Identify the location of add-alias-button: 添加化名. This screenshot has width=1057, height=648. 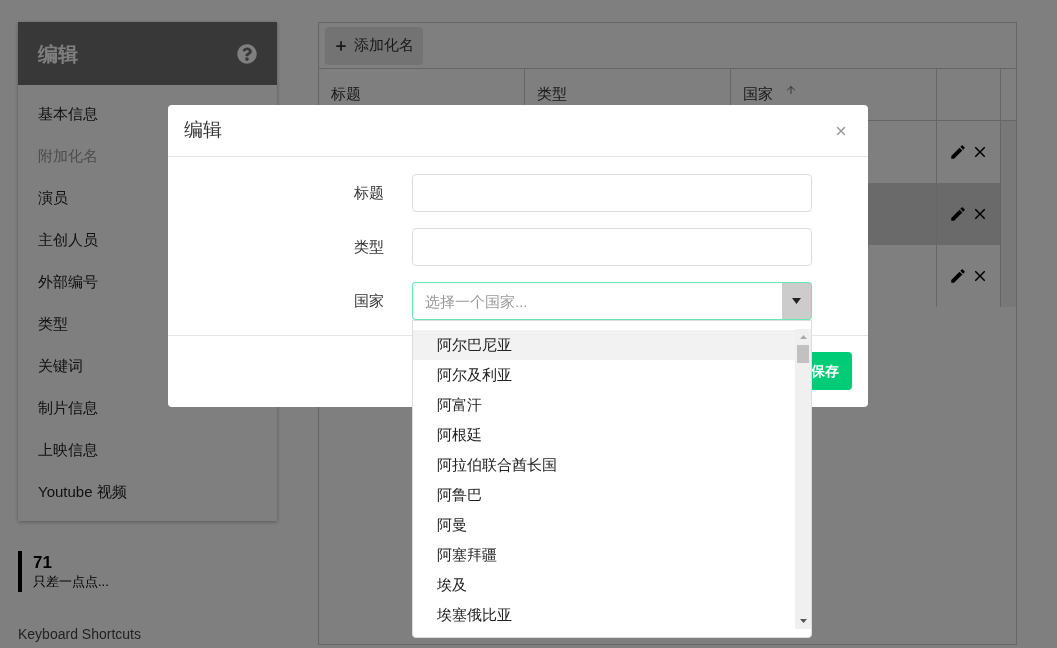
(374, 45).